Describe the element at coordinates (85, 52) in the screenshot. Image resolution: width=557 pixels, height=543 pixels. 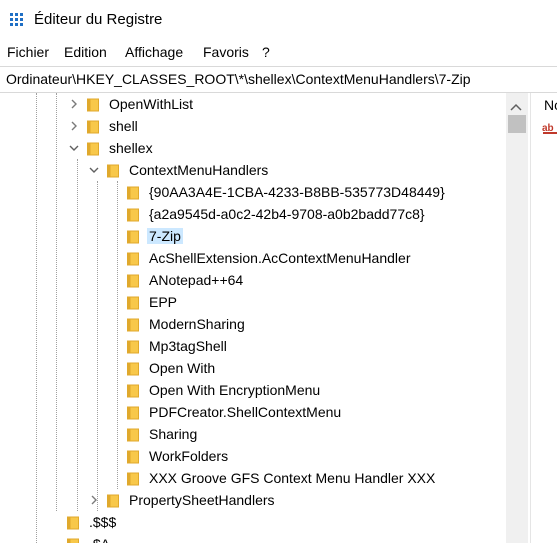
I see `menu-edition: Edition` at that location.